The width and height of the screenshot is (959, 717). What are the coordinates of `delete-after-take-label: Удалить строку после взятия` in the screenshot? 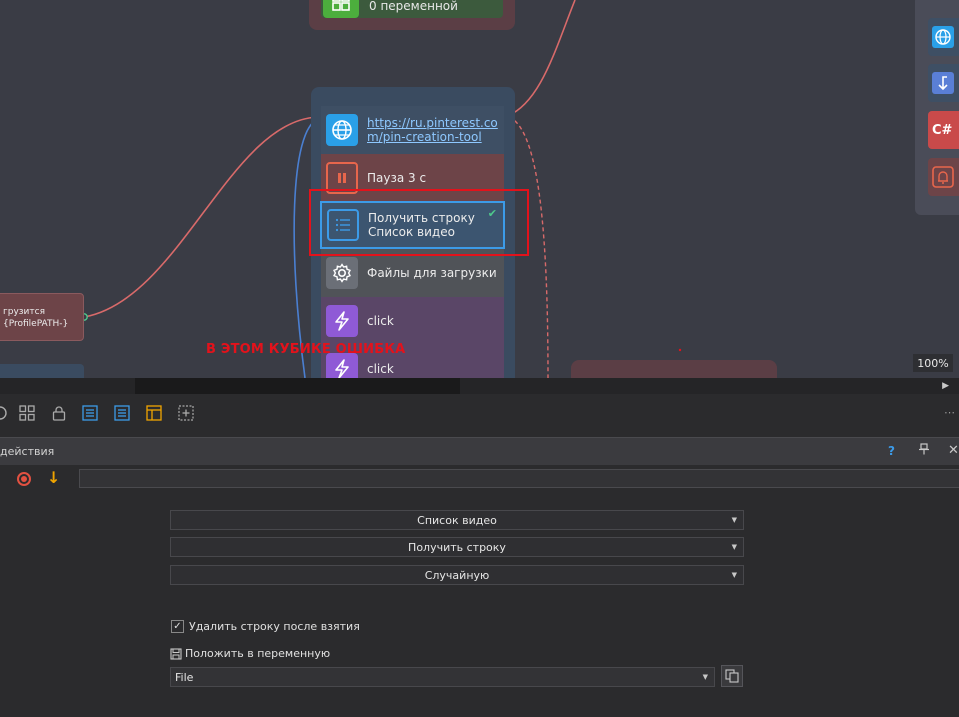 It's located at (274, 626).